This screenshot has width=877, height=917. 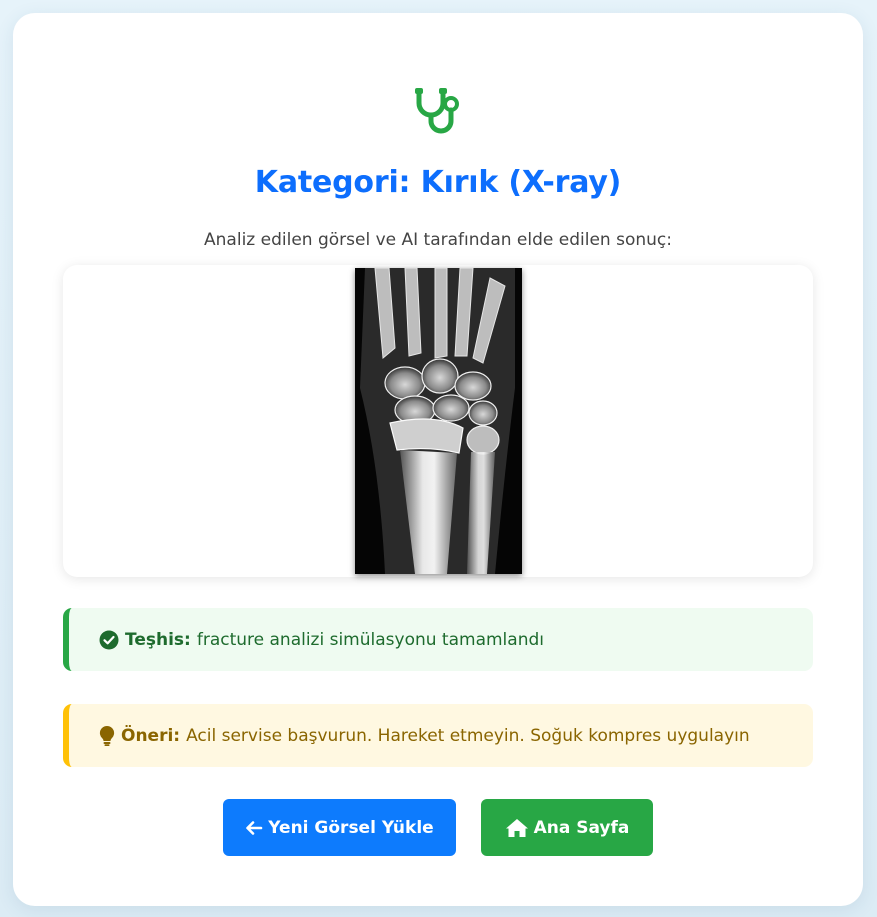 What do you see at coordinates (351, 827) in the screenshot?
I see `upload-button-label: Yeni Görsel Yükle` at bounding box center [351, 827].